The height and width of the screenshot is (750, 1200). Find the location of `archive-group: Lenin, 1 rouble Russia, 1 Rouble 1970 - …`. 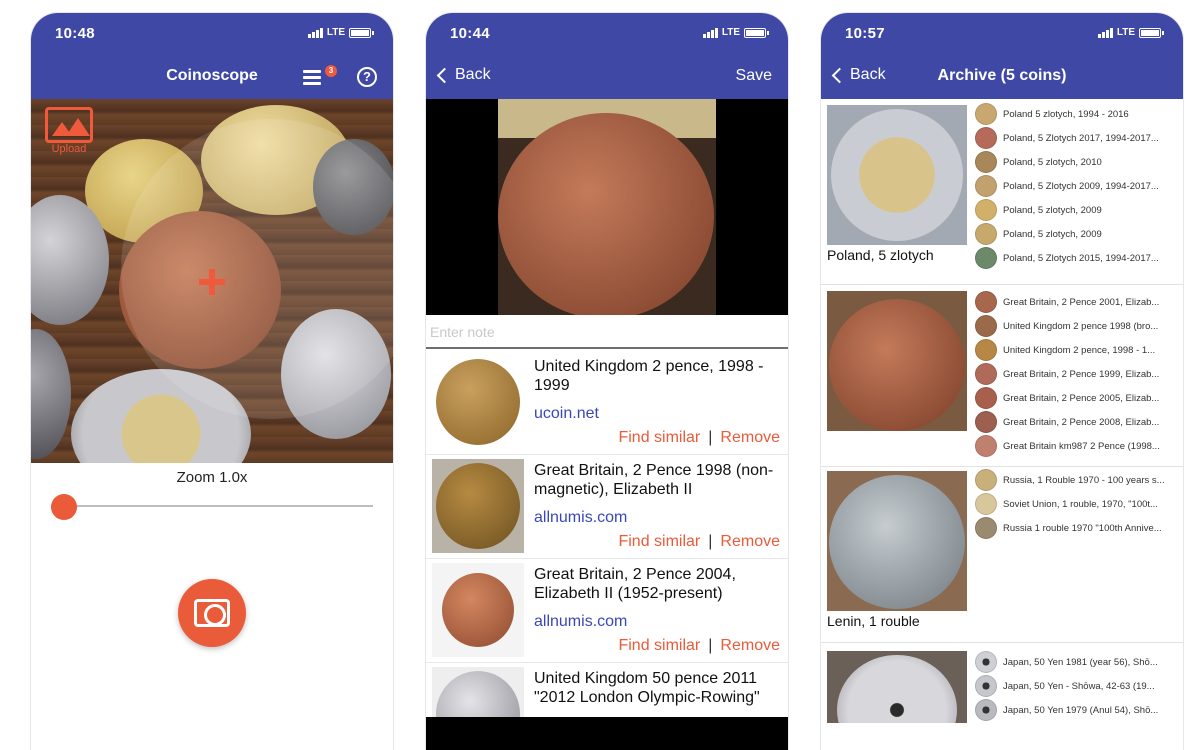

archive-group: Lenin, 1 rouble Russia, 1 Rouble 1970 - … is located at coordinates (1002, 555).